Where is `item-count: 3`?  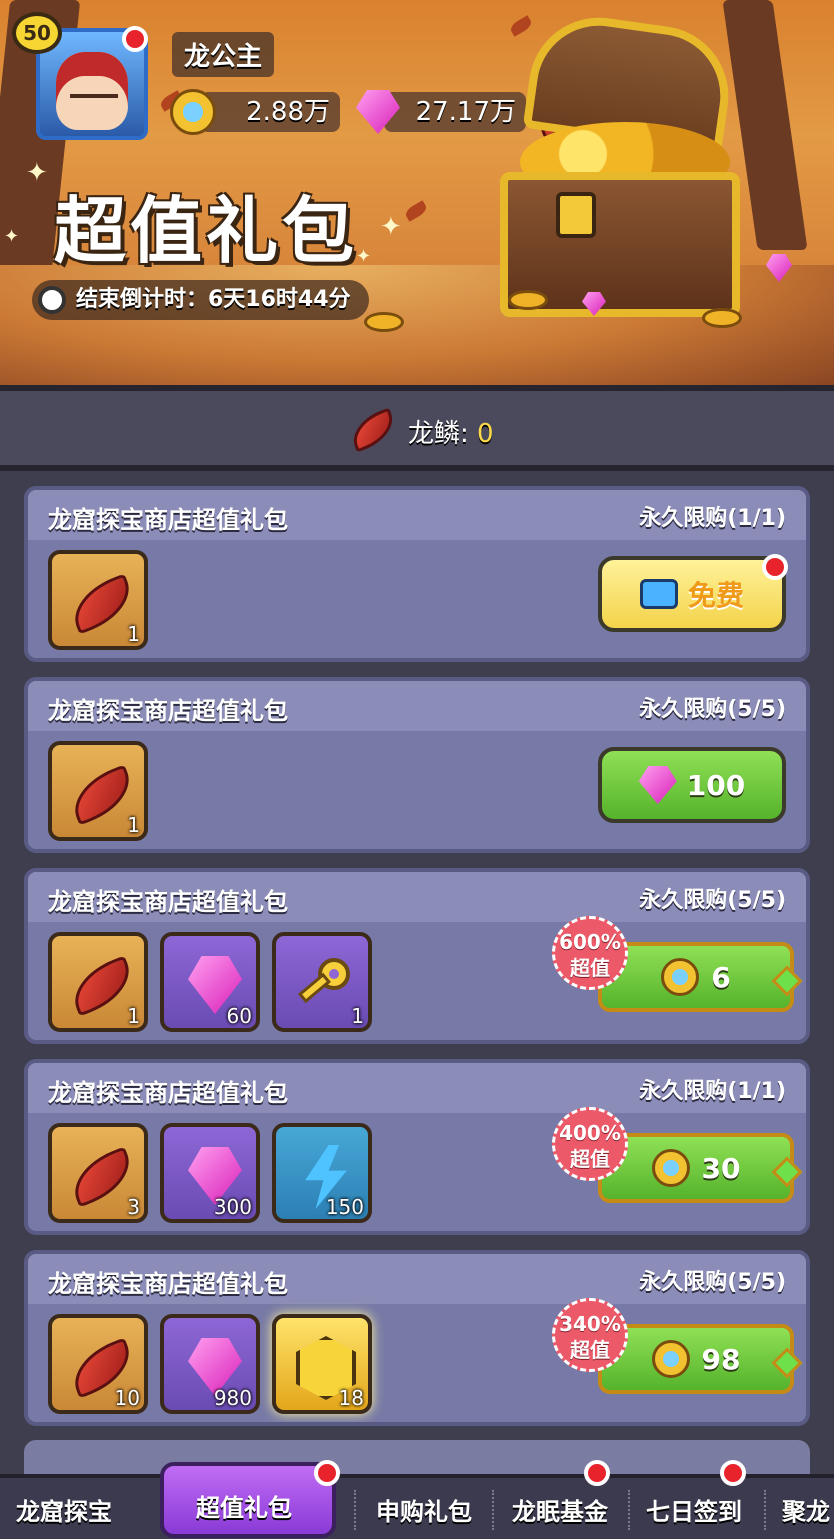 item-count: 3 is located at coordinates (133, 1207).